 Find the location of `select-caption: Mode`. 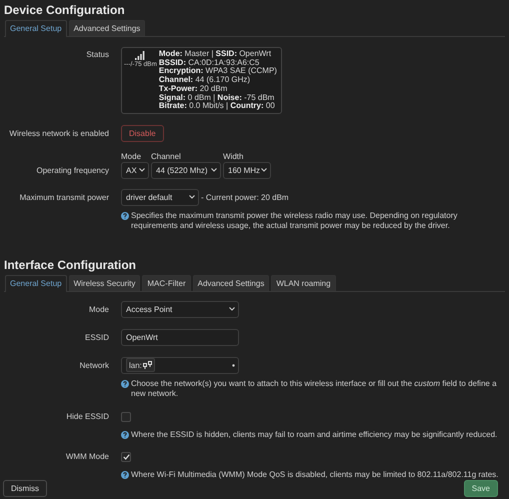

select-caption: Mode is located at coordinates (131, 156).